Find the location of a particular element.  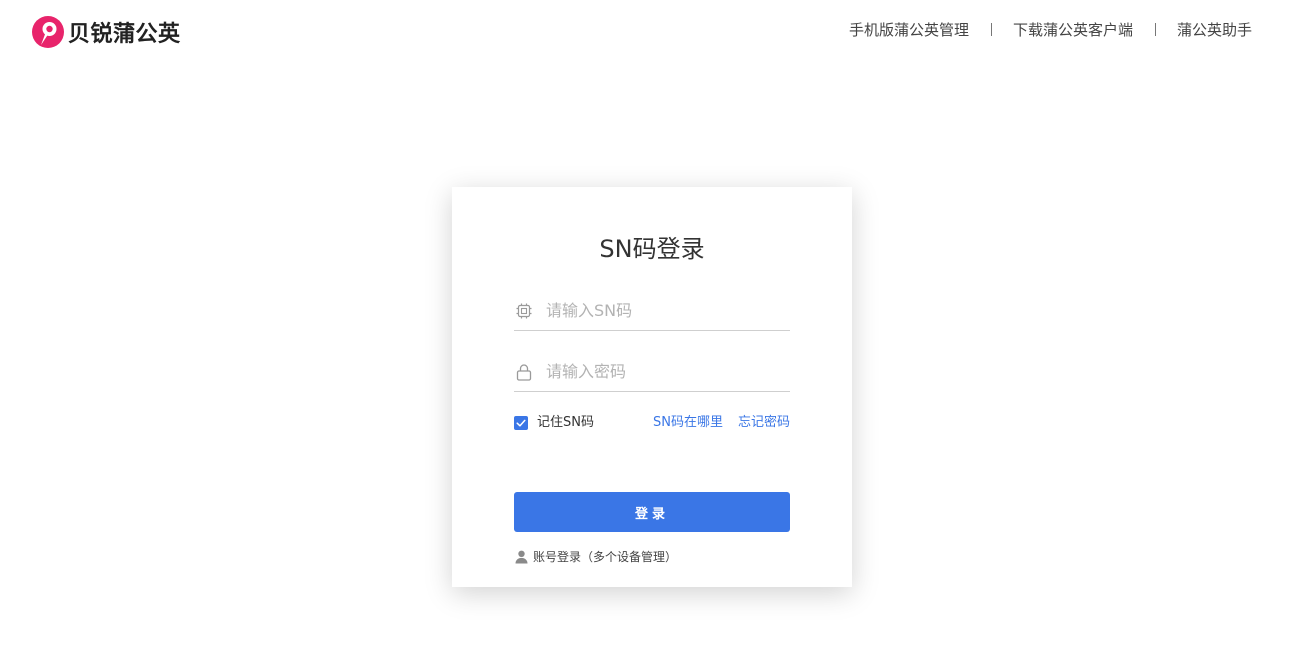

forgot-password-link: 忘记密码 is located at coordinates (764, 423).